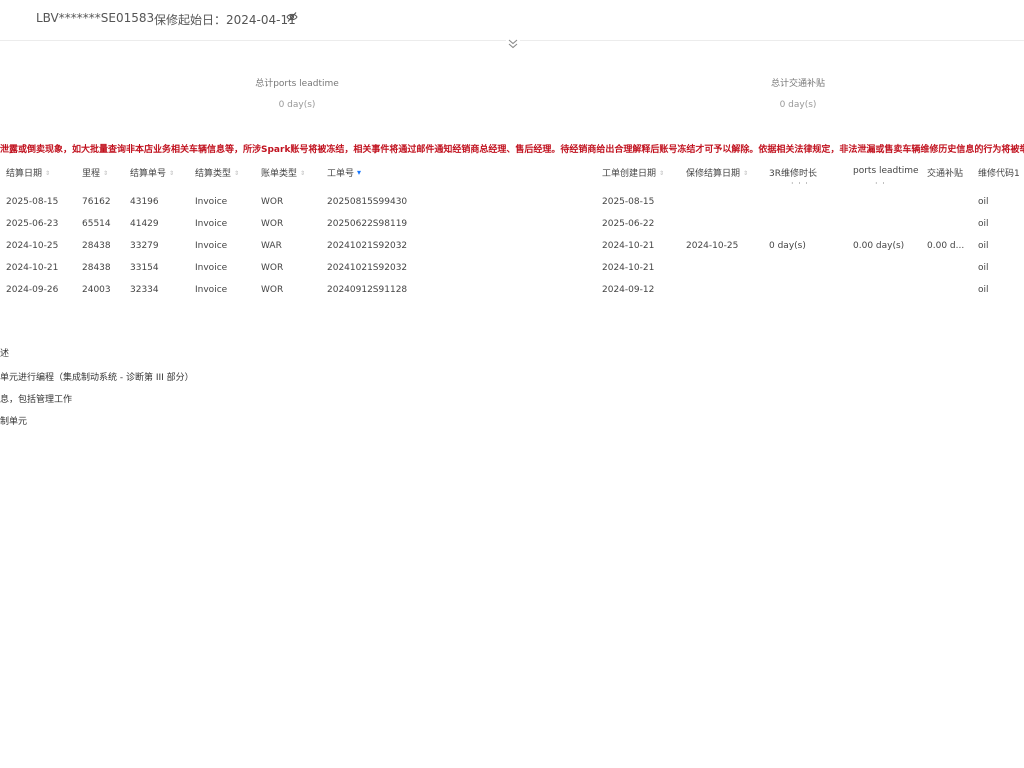 The image size is (1024, 768). What do you see at coordinates (148, 174) in the screenshot?
I see `column-header-label: 结算单号` at bounding box center [148, 174].